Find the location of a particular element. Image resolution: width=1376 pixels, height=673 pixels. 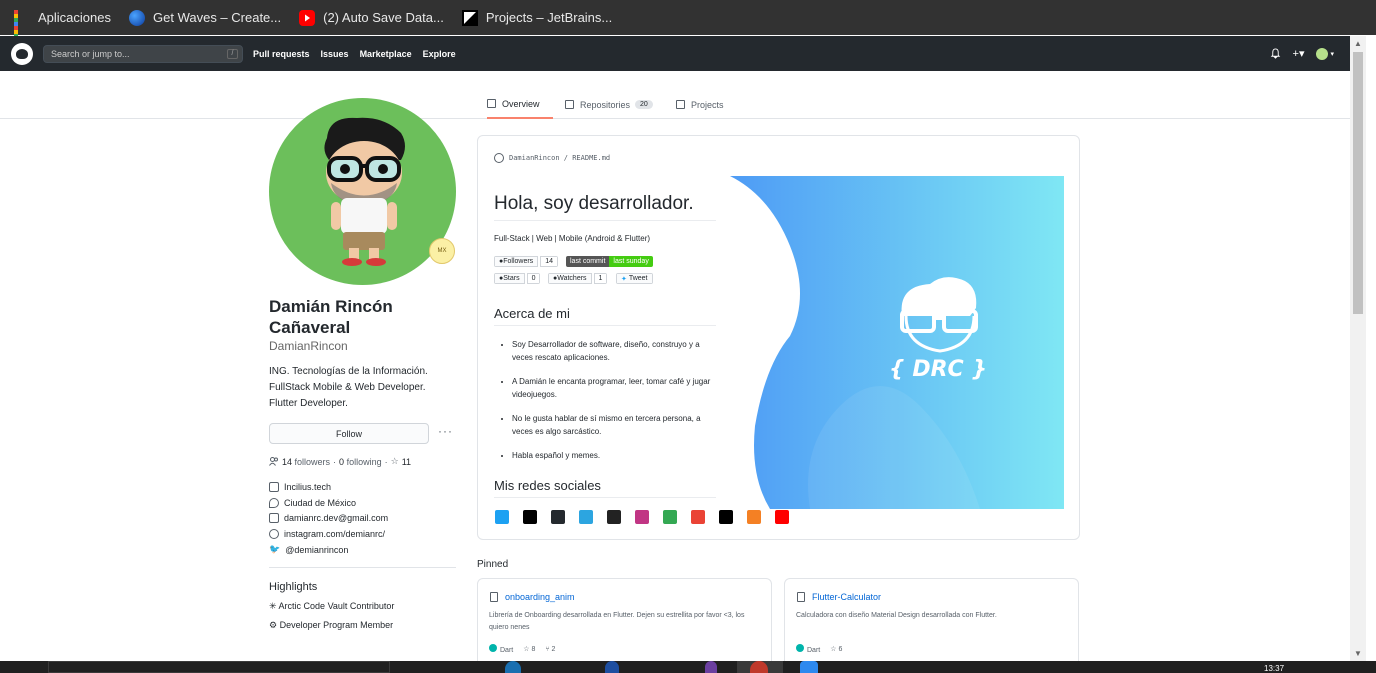

following-link: 0 following is located at coordinates (360, 462).